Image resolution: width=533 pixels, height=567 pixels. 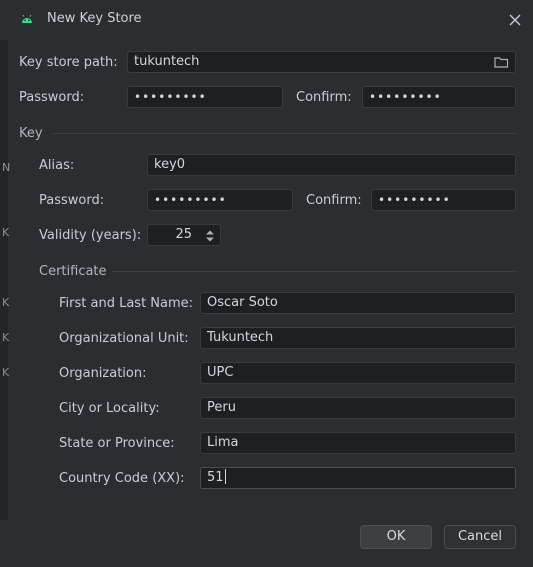 I want to click on keystore-password-label: Password:, so click(x=52, y=97).